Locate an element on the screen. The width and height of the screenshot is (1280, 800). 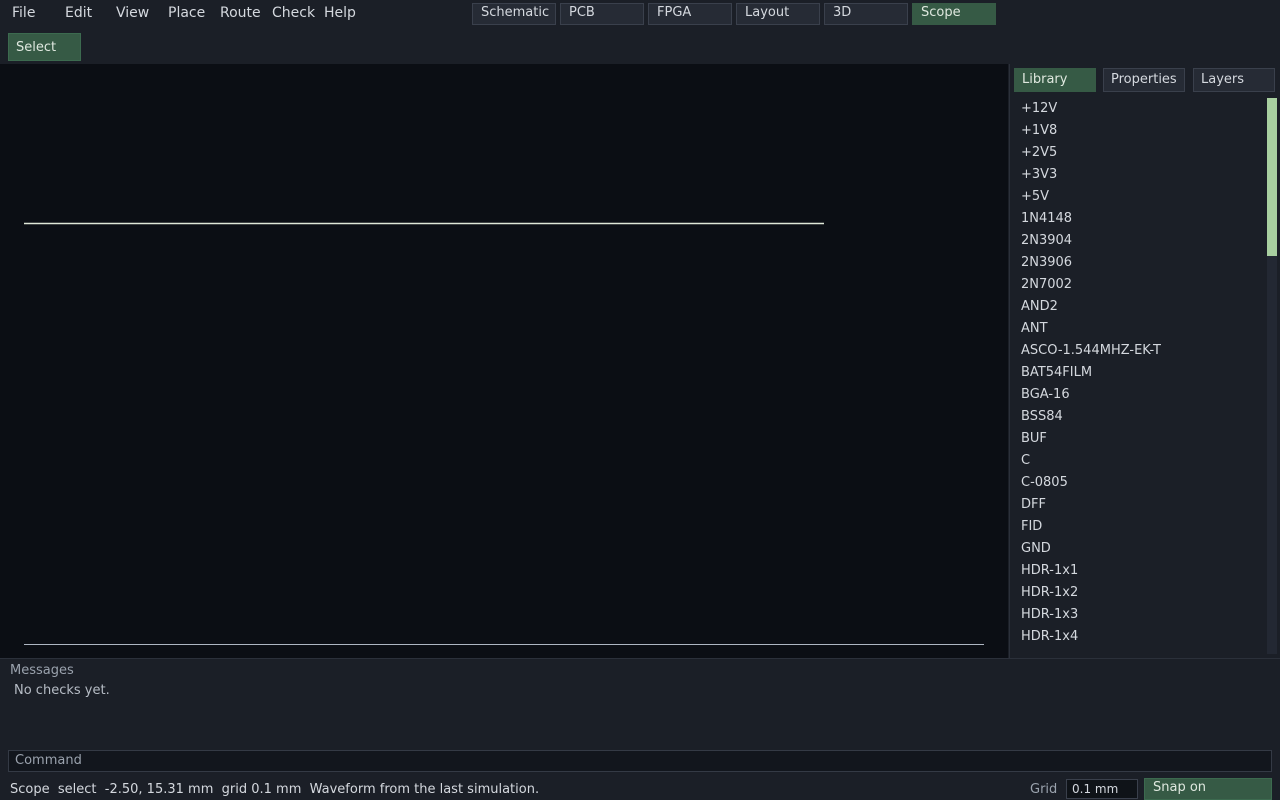
tab-3d: 3D is located at coordinates (866, 14).